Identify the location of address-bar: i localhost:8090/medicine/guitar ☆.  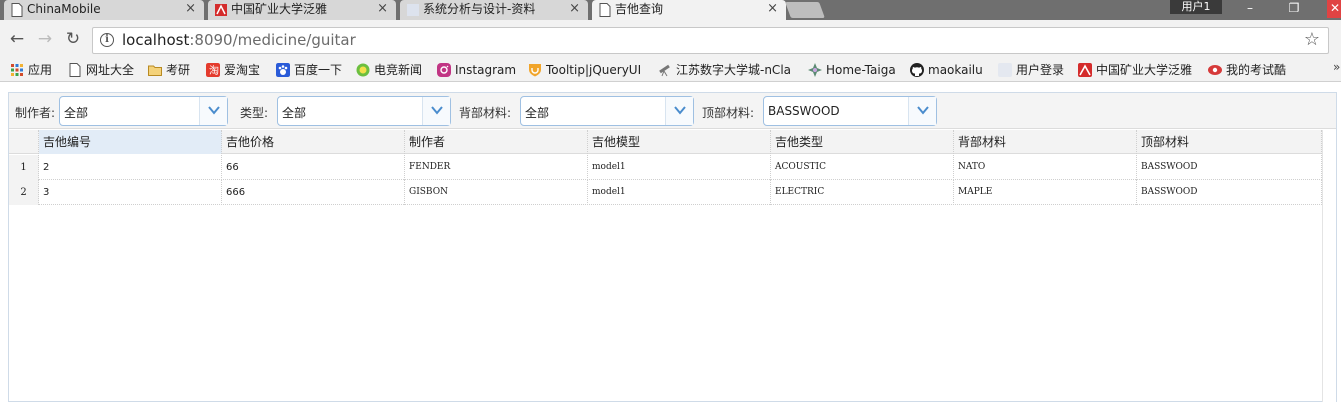
(710, 40).